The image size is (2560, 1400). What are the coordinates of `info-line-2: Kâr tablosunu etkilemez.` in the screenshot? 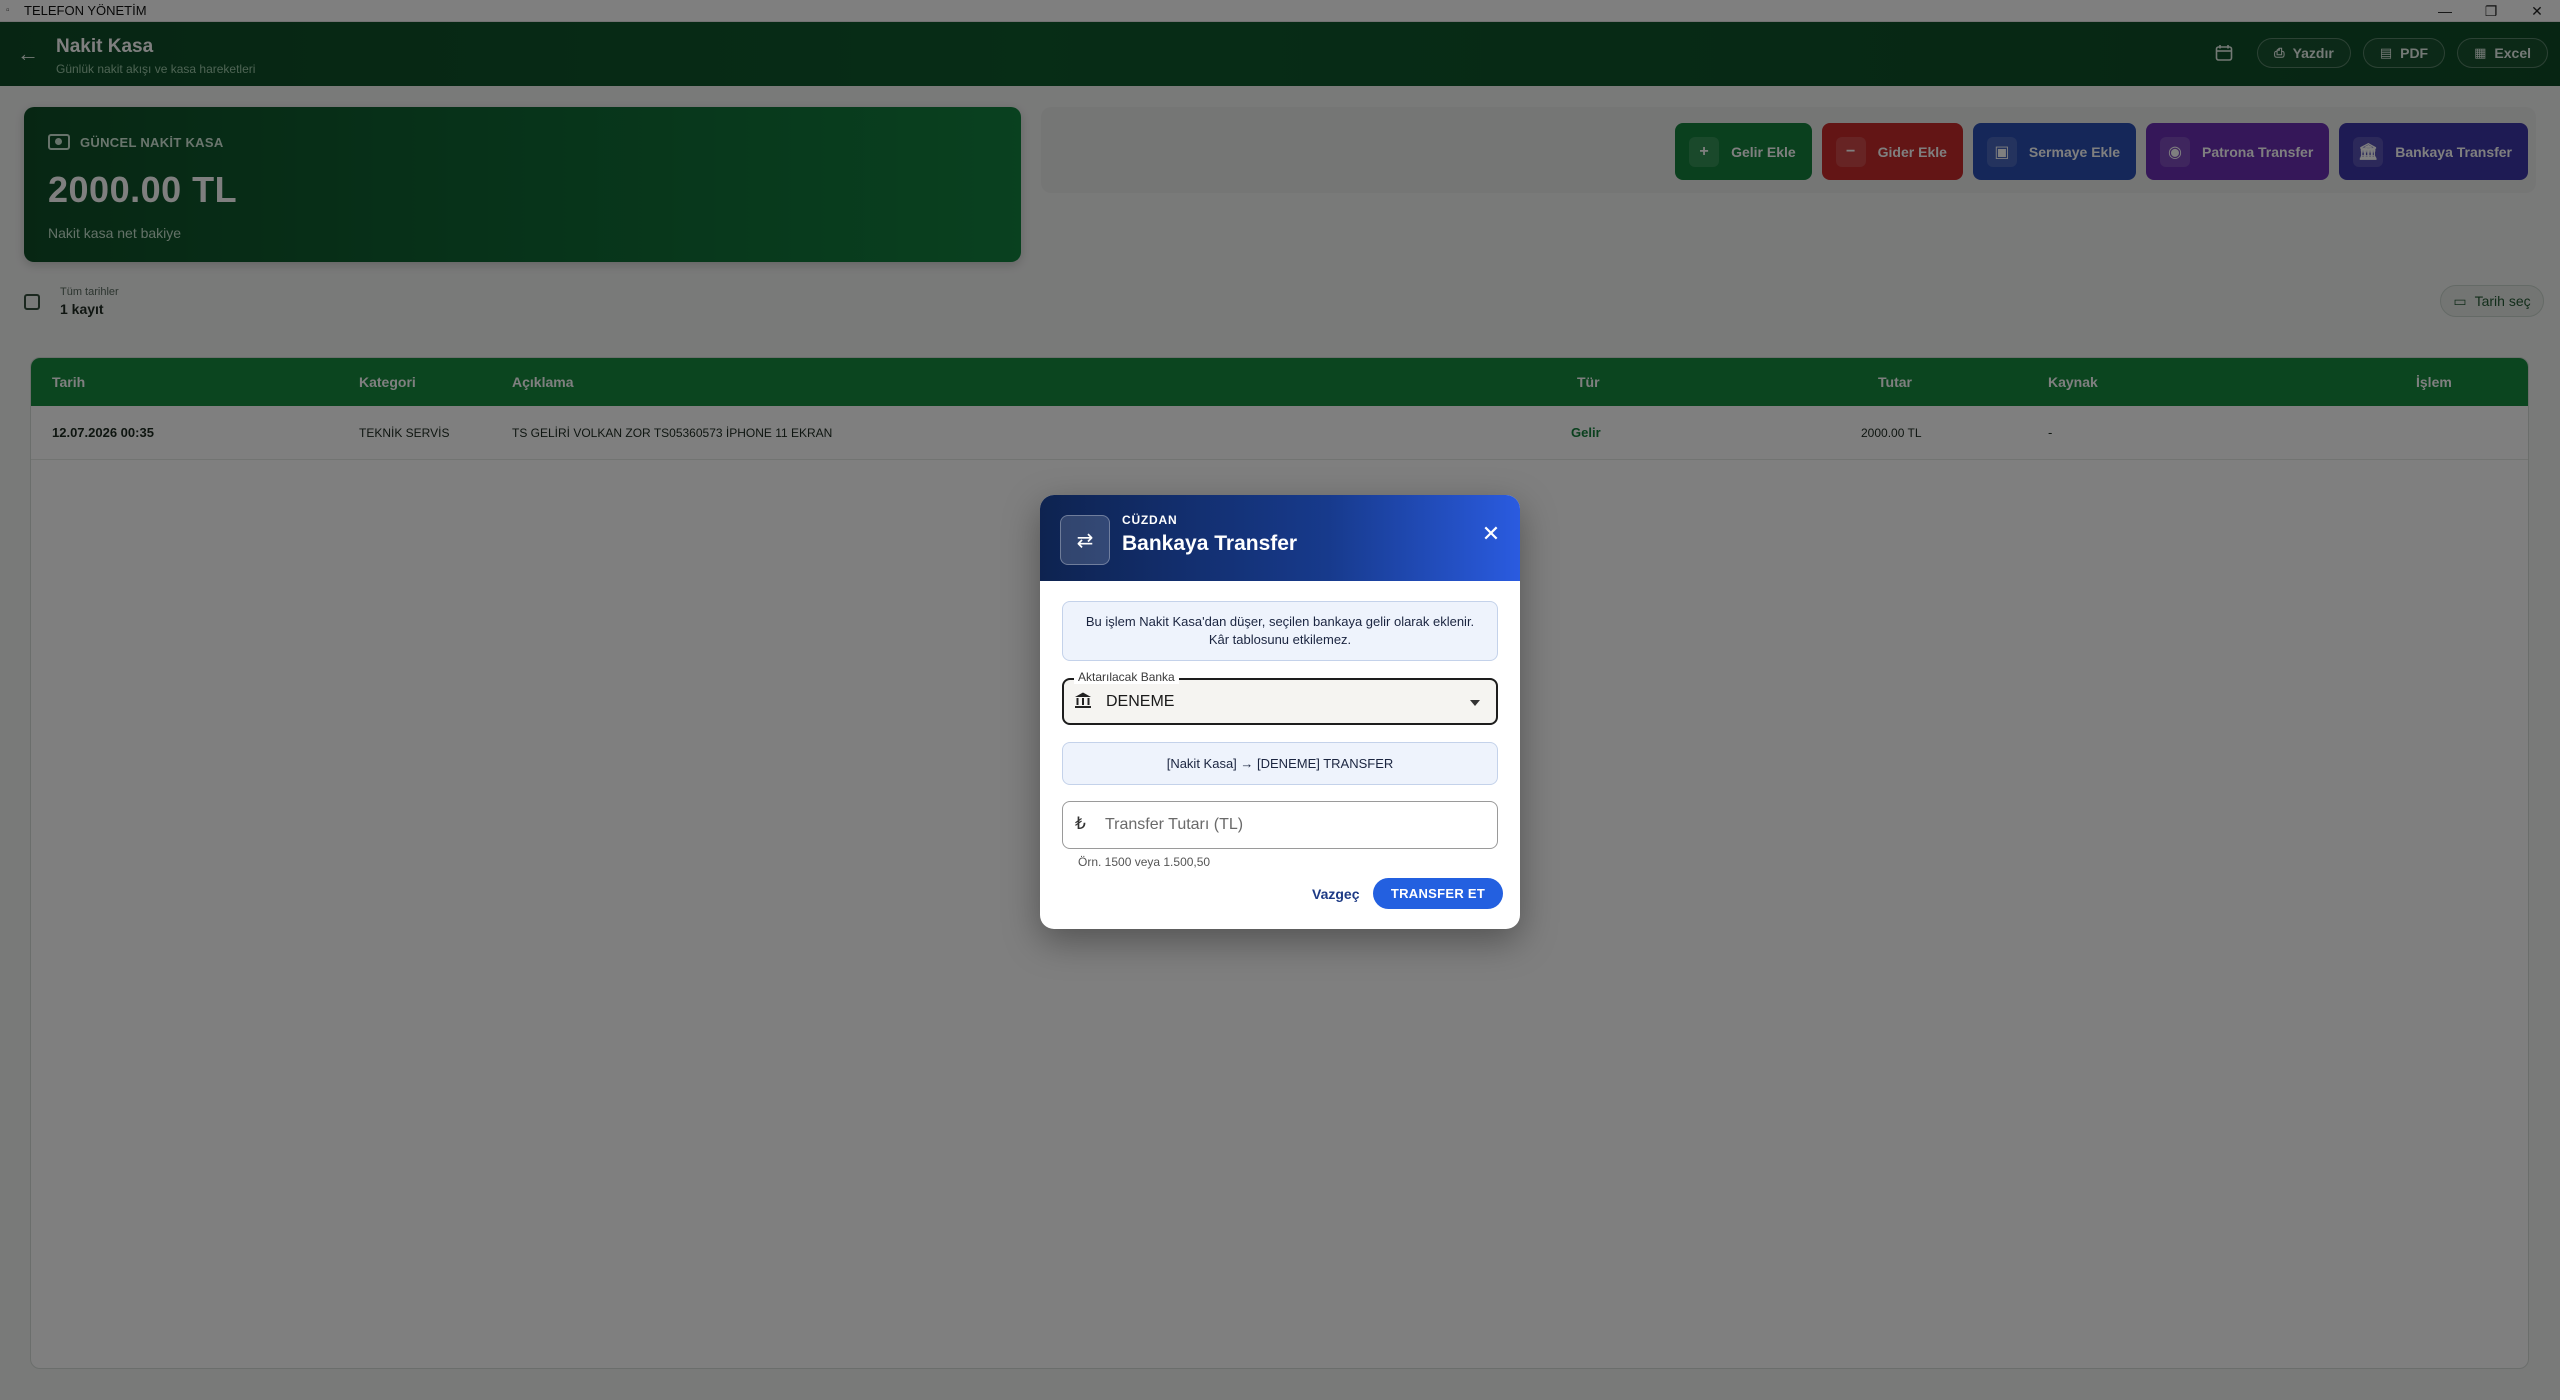 It's located at (1280, 639).